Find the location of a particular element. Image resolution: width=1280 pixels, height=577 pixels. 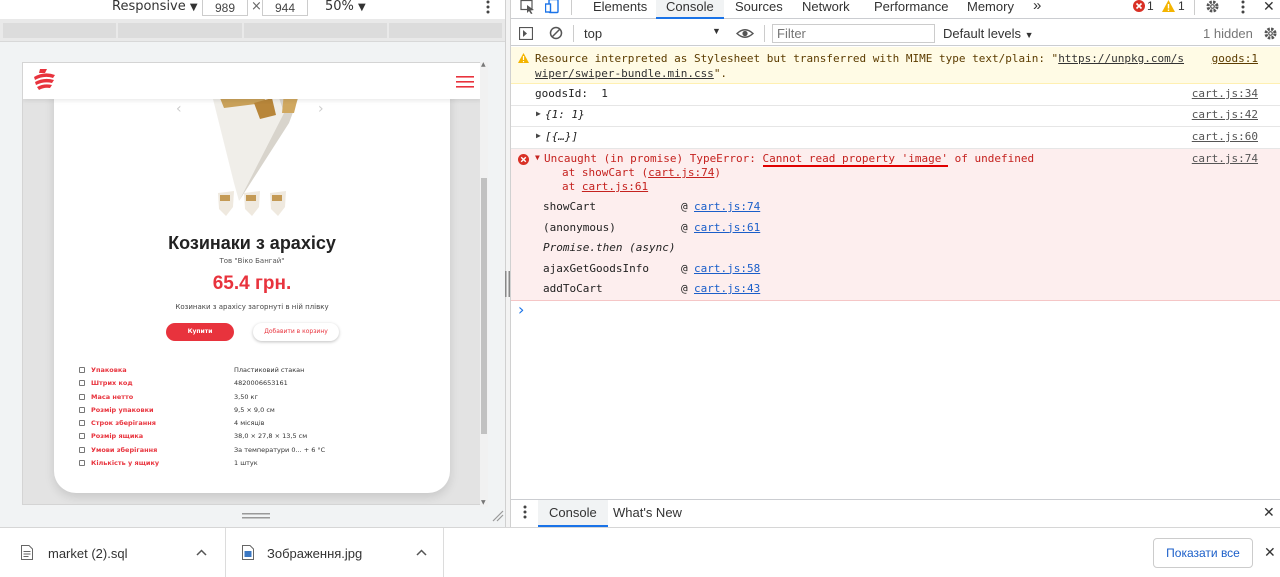

settings-gear-icon is located at coordinates (1212, 7).